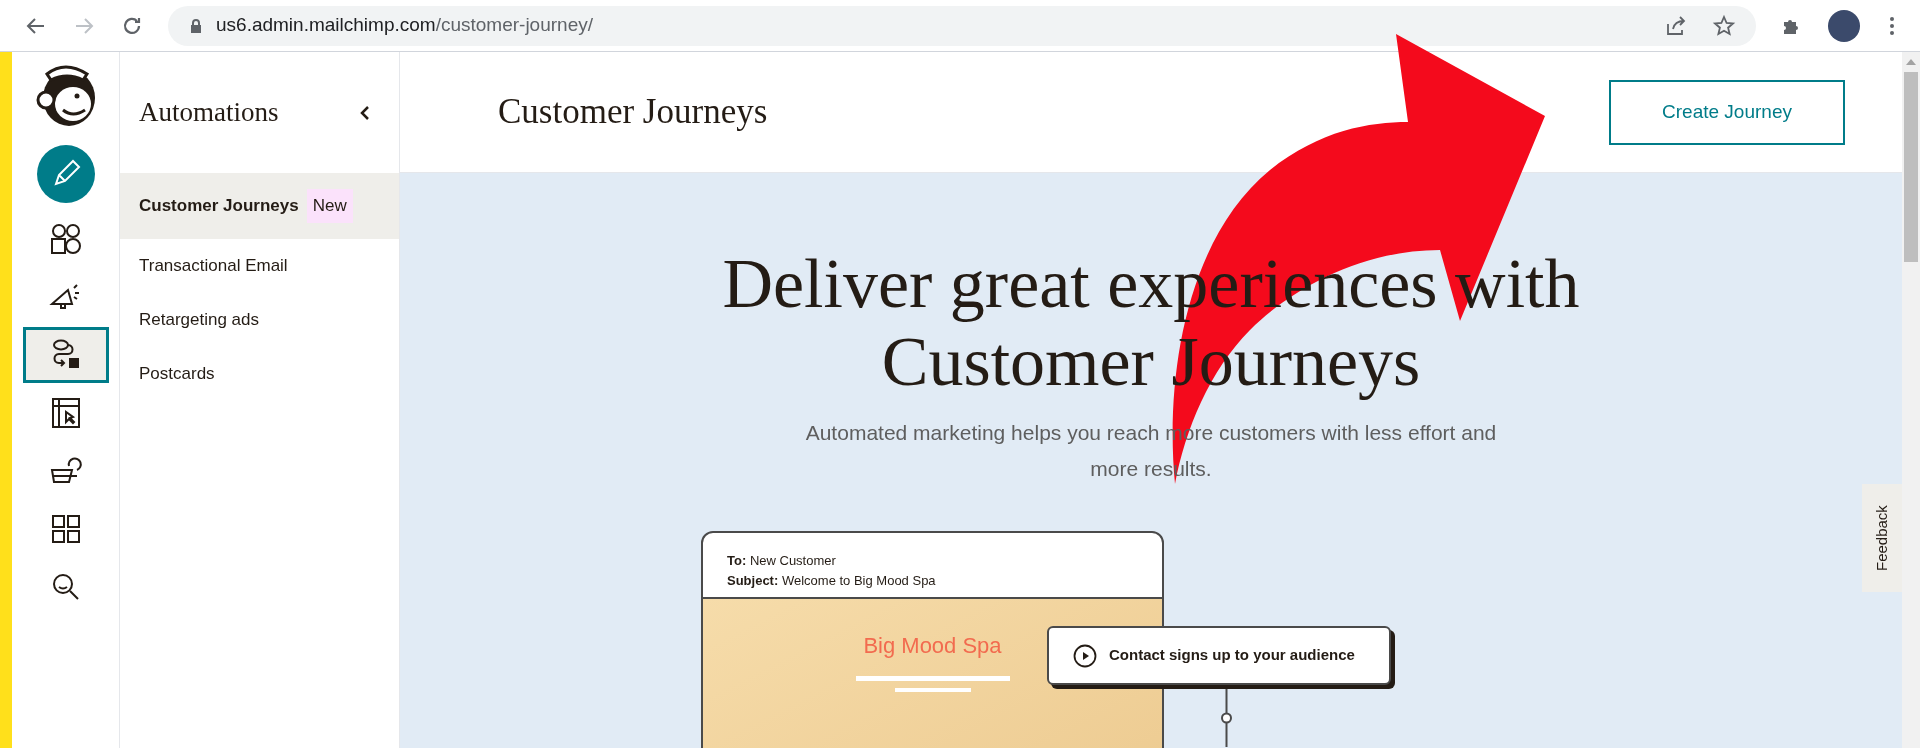  Describe the element at coordinates (1676, 25) in the screenshot. I see `share-icon` at that location.